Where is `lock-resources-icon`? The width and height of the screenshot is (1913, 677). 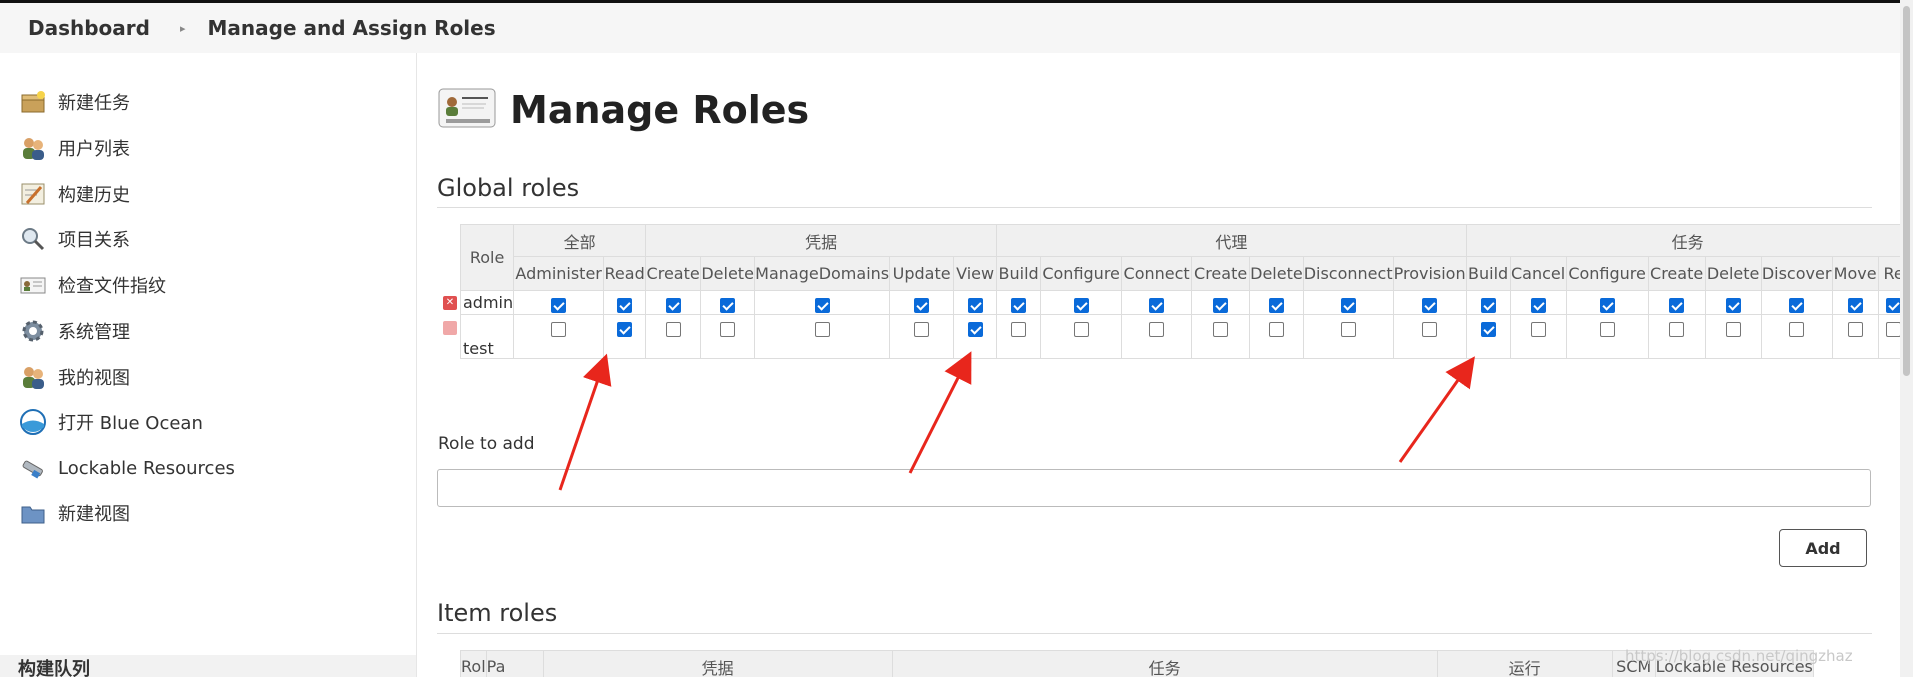
lock-resources-icon is located at coordinates (33, 468).